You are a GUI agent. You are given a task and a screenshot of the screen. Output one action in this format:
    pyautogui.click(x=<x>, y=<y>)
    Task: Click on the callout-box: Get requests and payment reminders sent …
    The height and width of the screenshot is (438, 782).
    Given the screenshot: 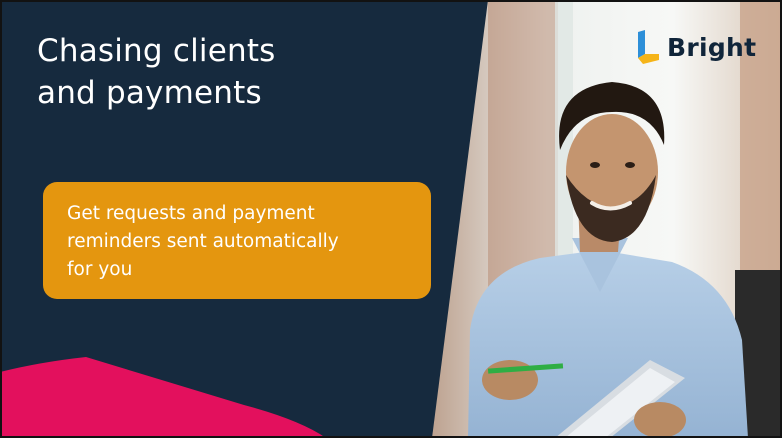 What is the action you would take?
    pyautogui.click(x=237, y=240)
    